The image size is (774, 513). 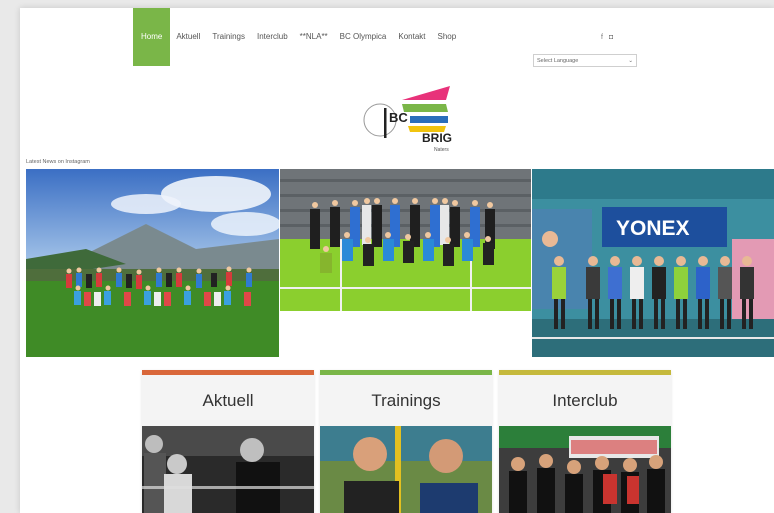 What do you see at coordinates (405, 240) in the screenshot?
I see `instagram-photo-gym-group` at bounding box center [405, 240].